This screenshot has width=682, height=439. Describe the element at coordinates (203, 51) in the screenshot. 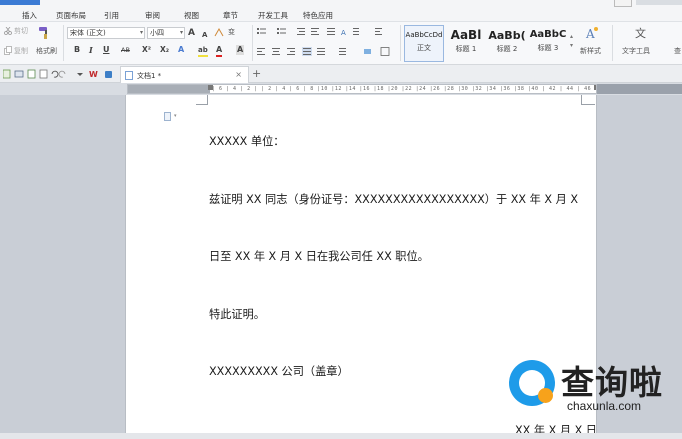

I see `highlight-button: ab` at that location.